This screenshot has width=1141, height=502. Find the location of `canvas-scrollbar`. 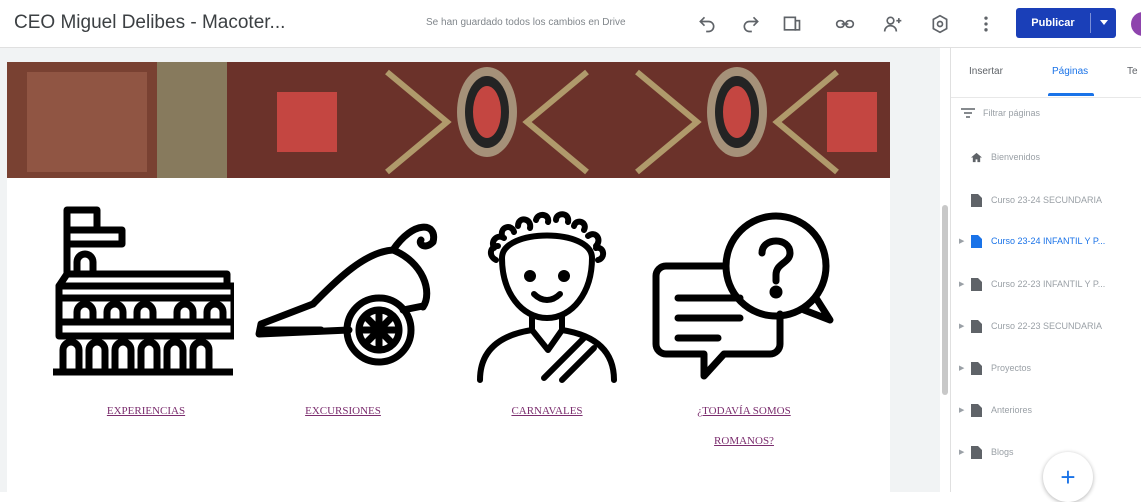

canvas-scrollbar is located at coordinates (945, 300).